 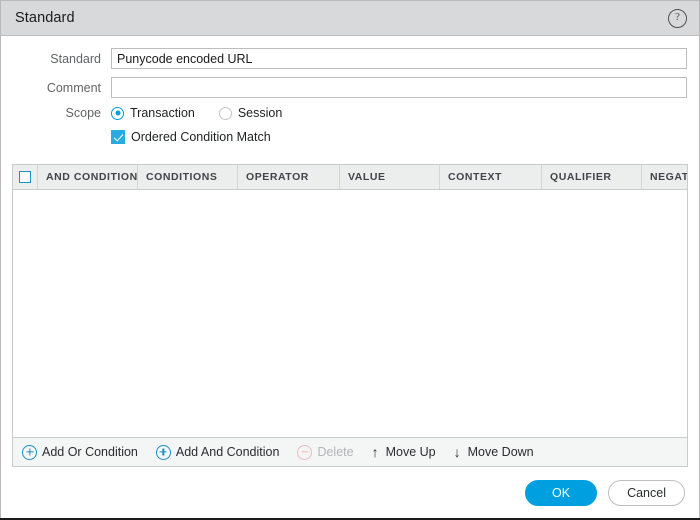 What do you see at coordinates (668, 177) in the screenshot?
I see `column-header-negate-label: NEGATE` at bounding box center [668, 177].